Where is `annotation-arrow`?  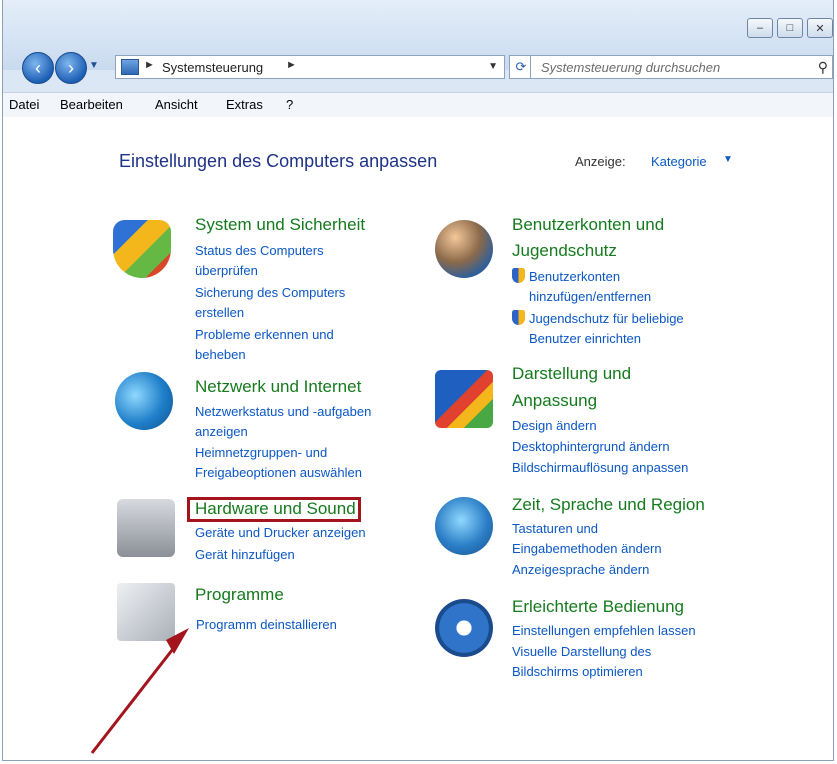 annotation-arrow is located at coordinates (139, 691).